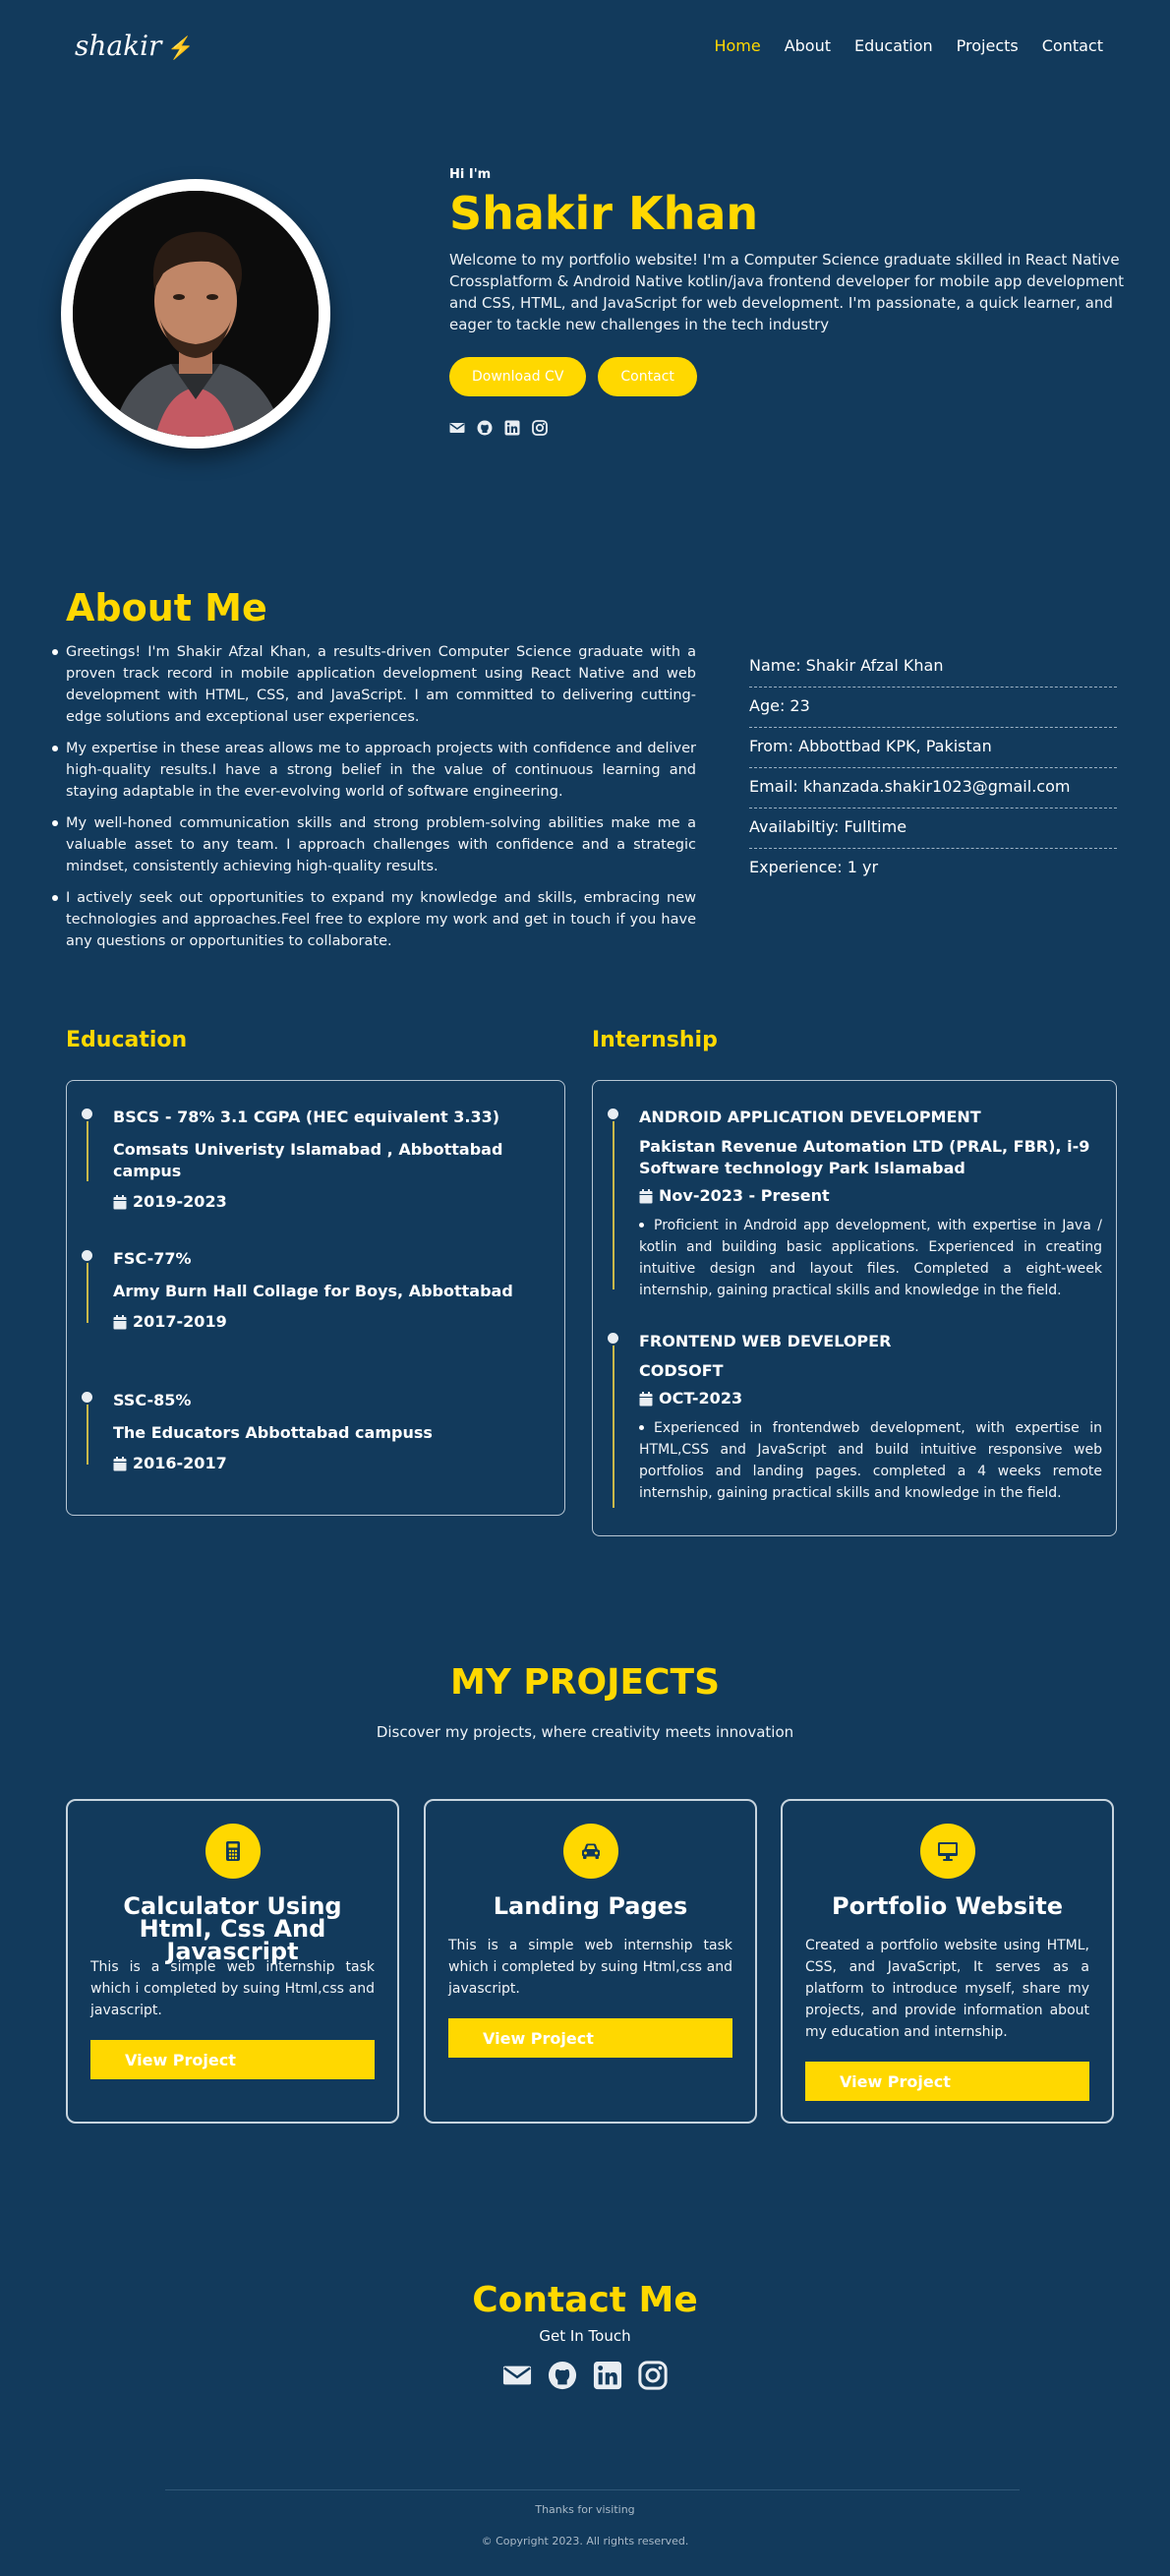 The height and width of the screenshot is (2576, 1170). I want to click on nav-menu: Home About Education Projects Contact, so click(908, 45).